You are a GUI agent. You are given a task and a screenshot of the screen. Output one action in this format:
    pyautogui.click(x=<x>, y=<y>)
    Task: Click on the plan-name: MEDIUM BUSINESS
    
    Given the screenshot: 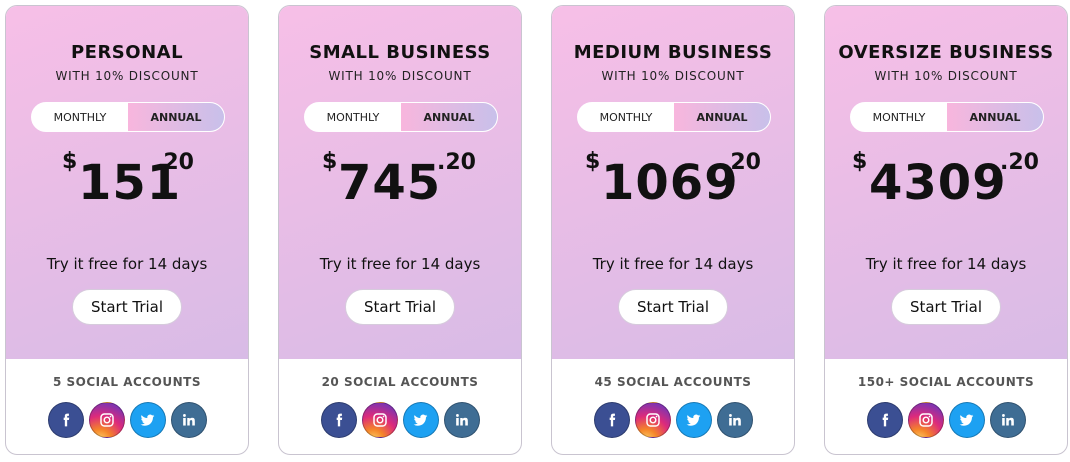 What is the action you would take?
    pyautogui.click(x=673, y=52)
    